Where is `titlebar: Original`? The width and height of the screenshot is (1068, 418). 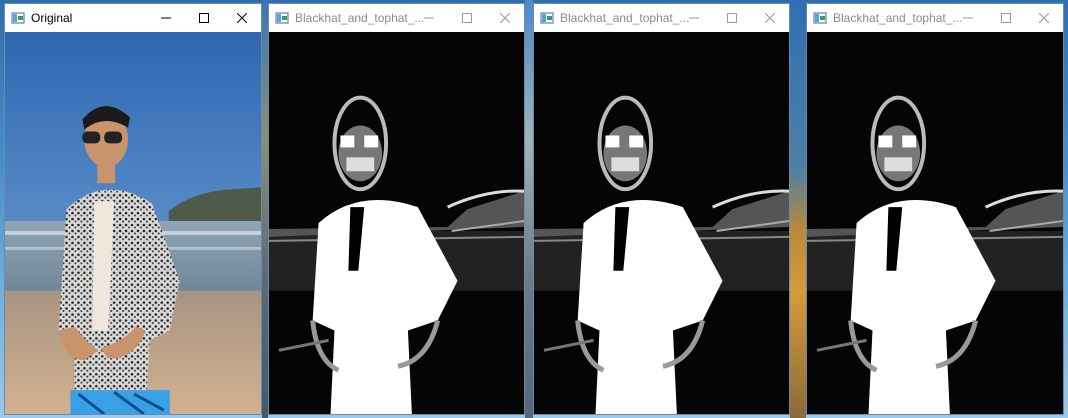
titlebar: Original is located at coordinates (133, 18).